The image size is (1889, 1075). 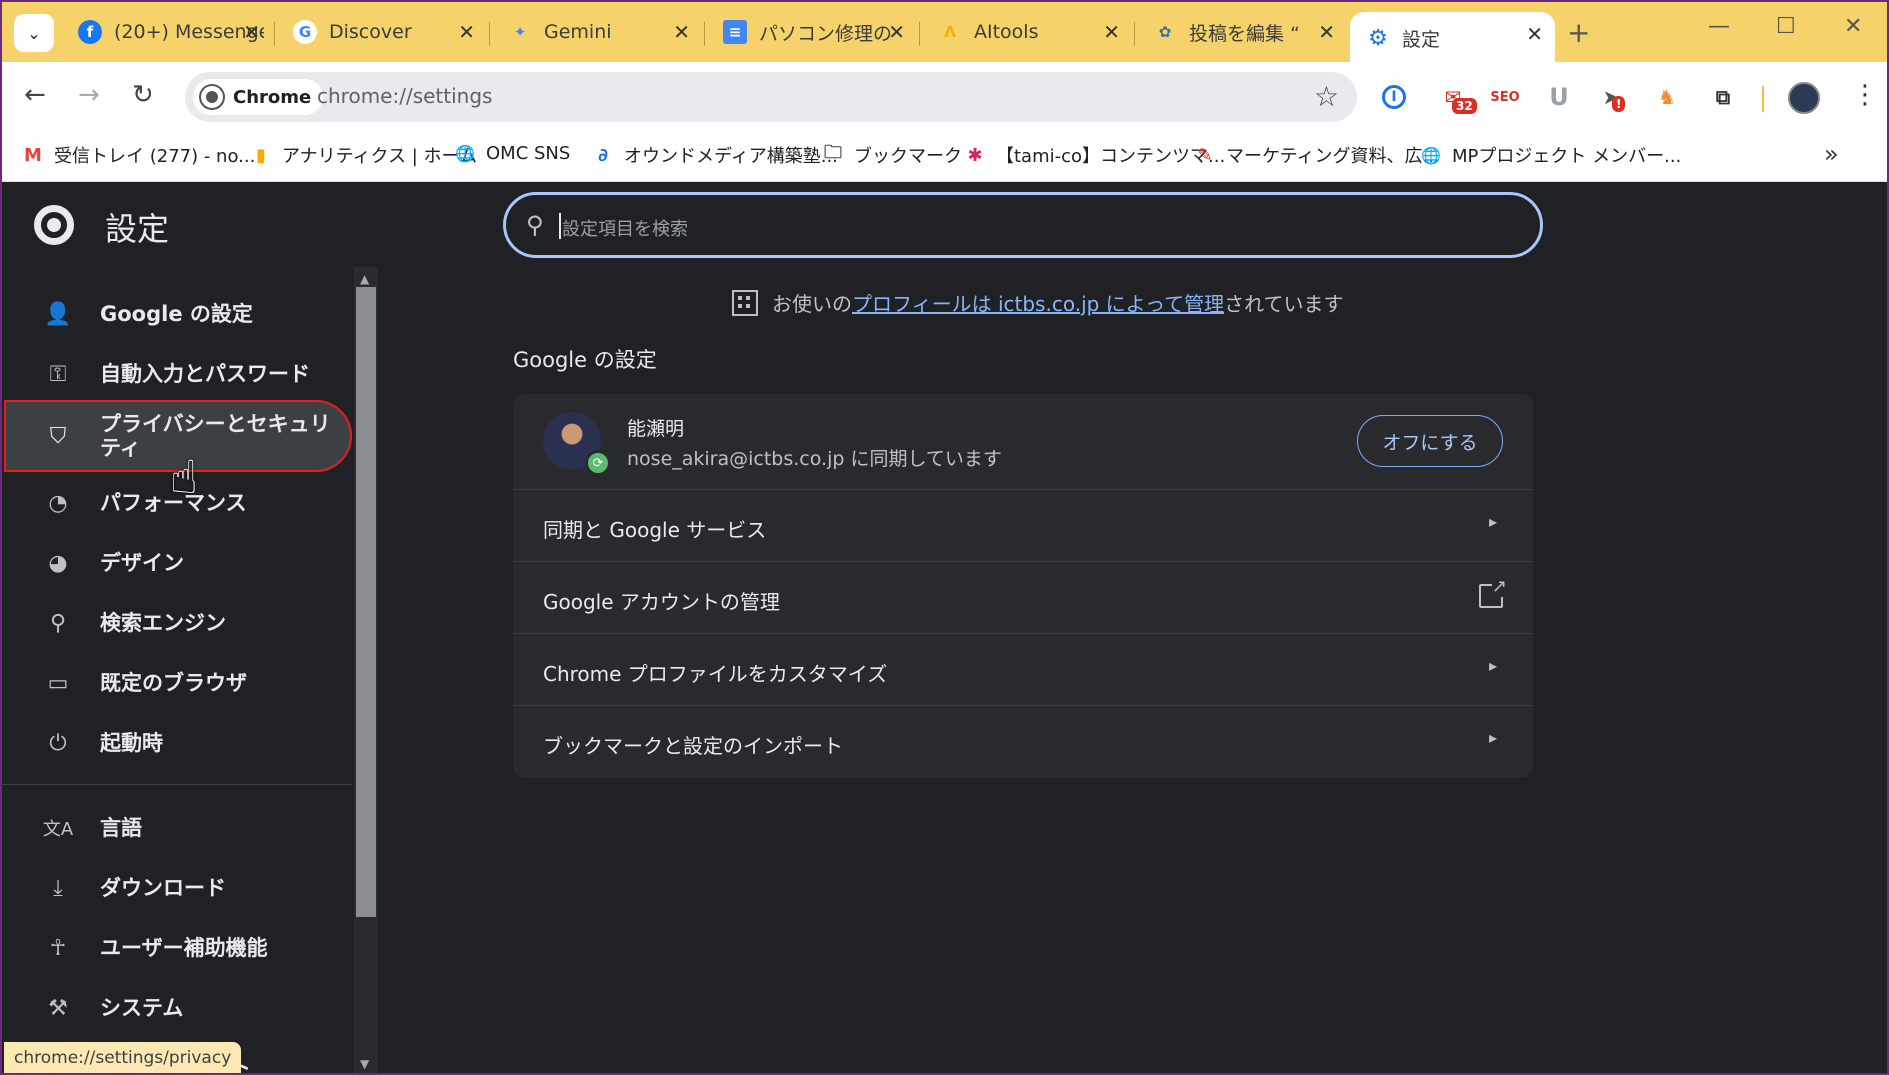 What do you see at coordinates (364, 279) in the screenshot?
I see `scroll-up-arrow-icon: ▲` at bounding box center [364, 279].